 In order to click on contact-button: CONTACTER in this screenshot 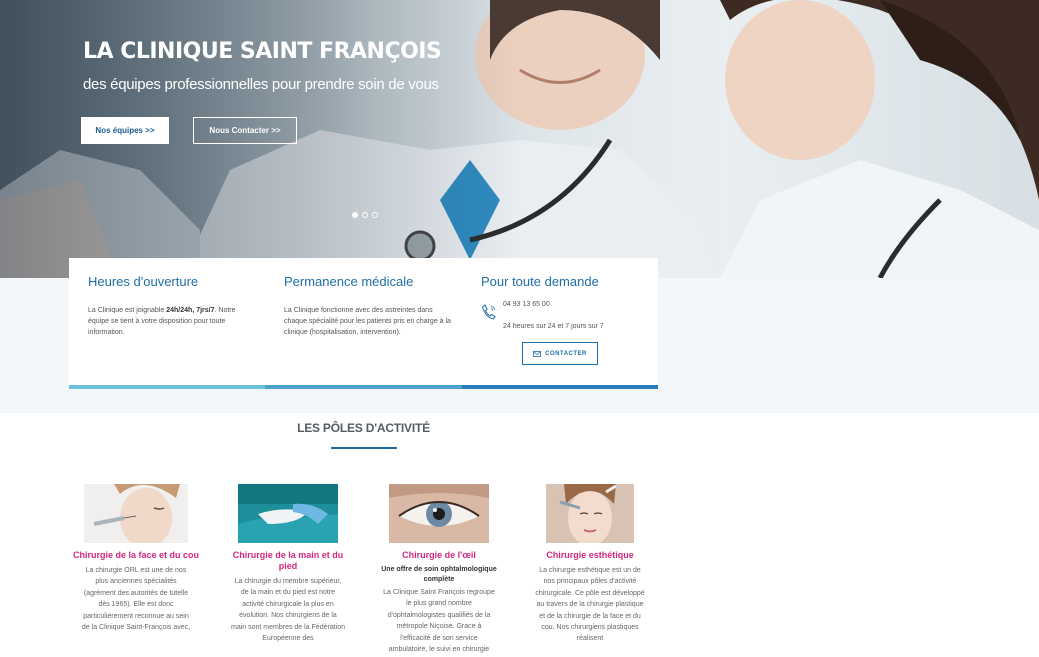, I will do `click(560, 353)`.